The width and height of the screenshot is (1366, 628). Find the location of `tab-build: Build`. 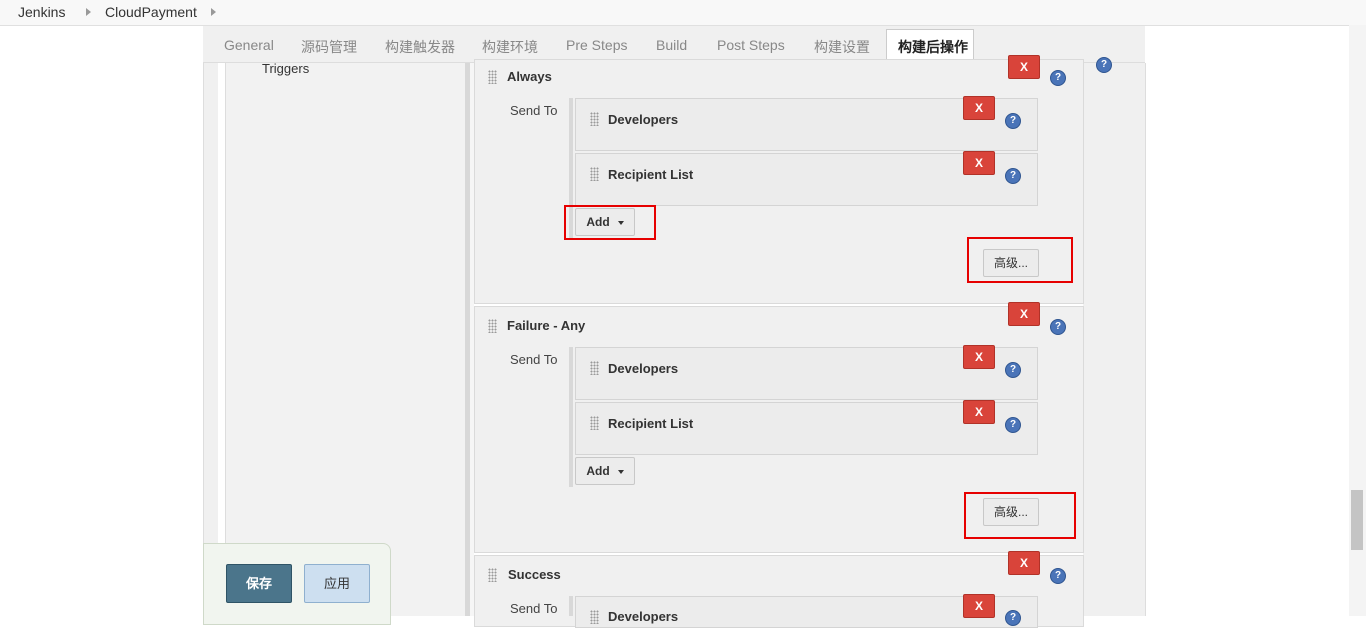

tab-build: Build is located at coordinates (671, 45).